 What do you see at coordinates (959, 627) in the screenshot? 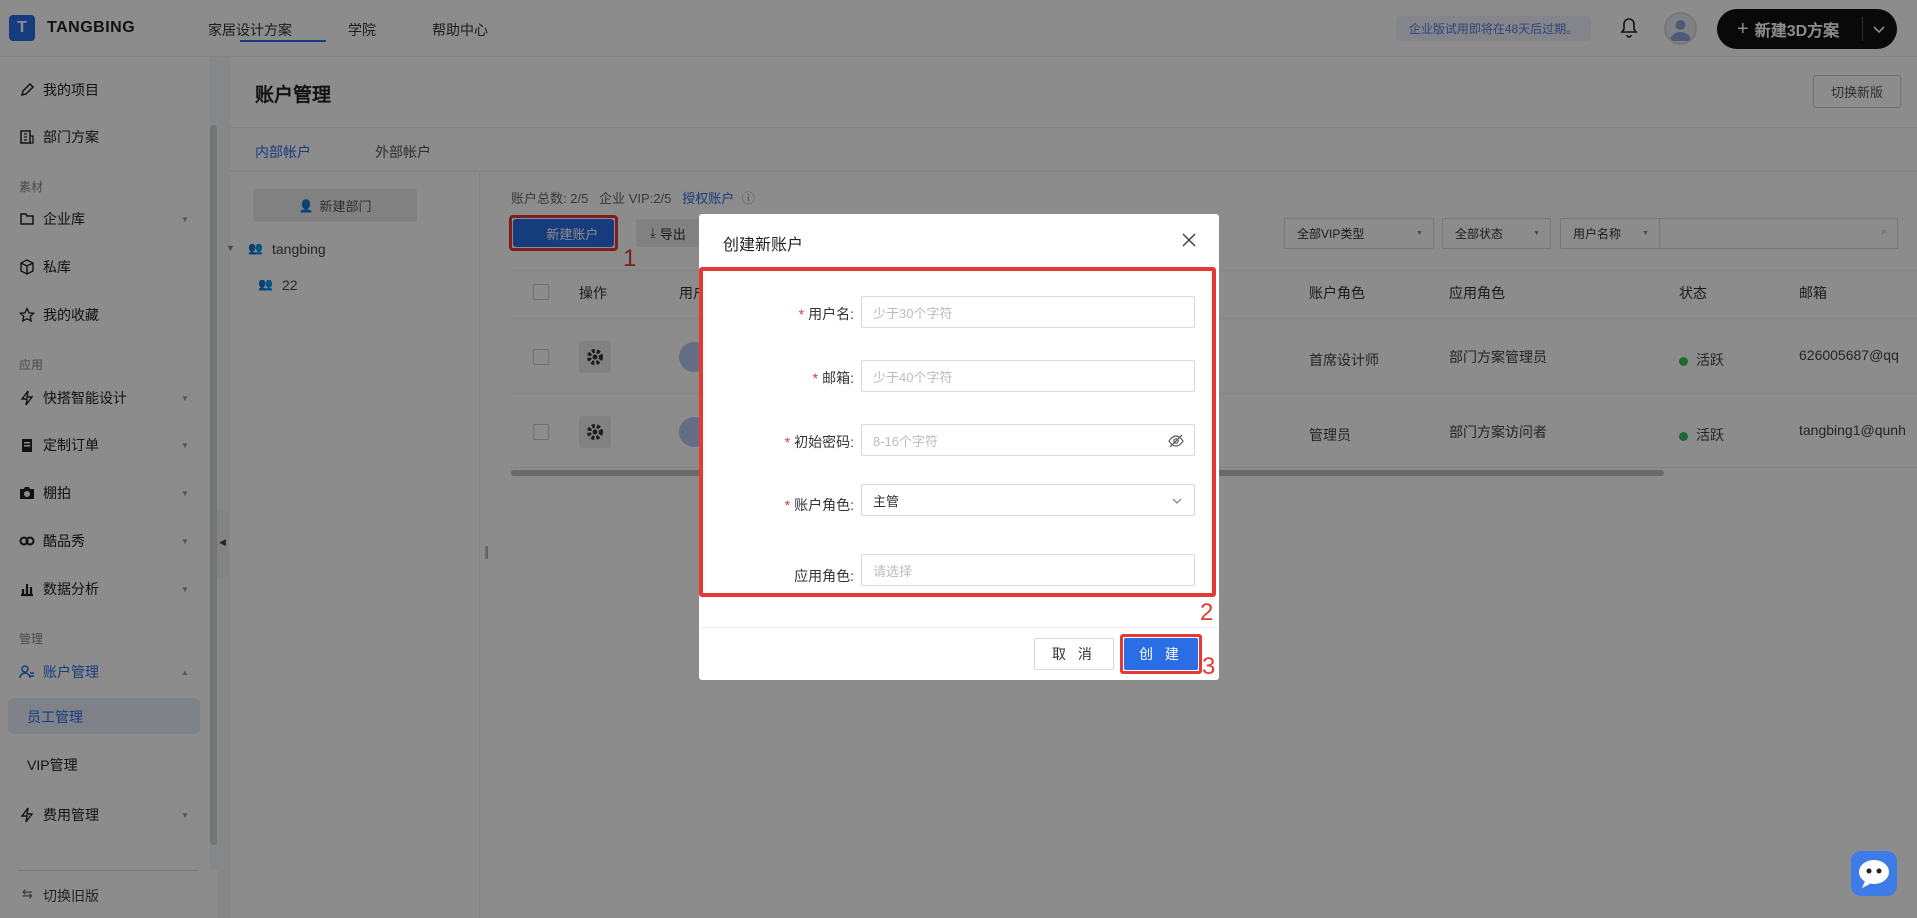
I see `dialog-footer-divider` at bounding box center [959, 627].